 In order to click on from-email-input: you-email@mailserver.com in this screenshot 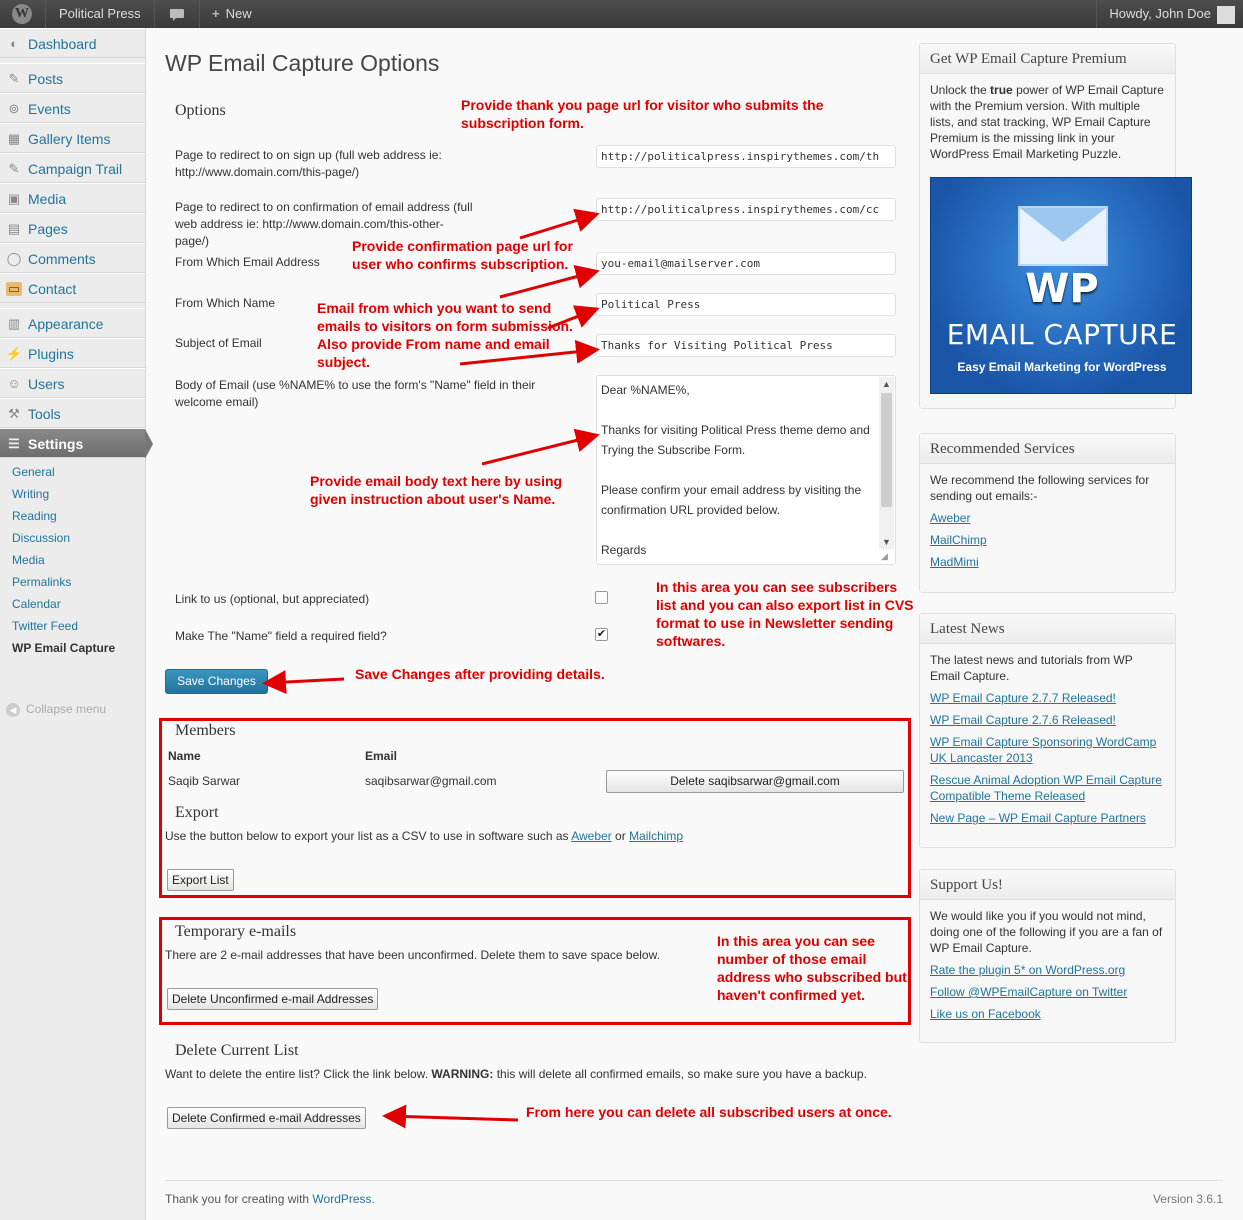, I will do `click(746, 263)`.